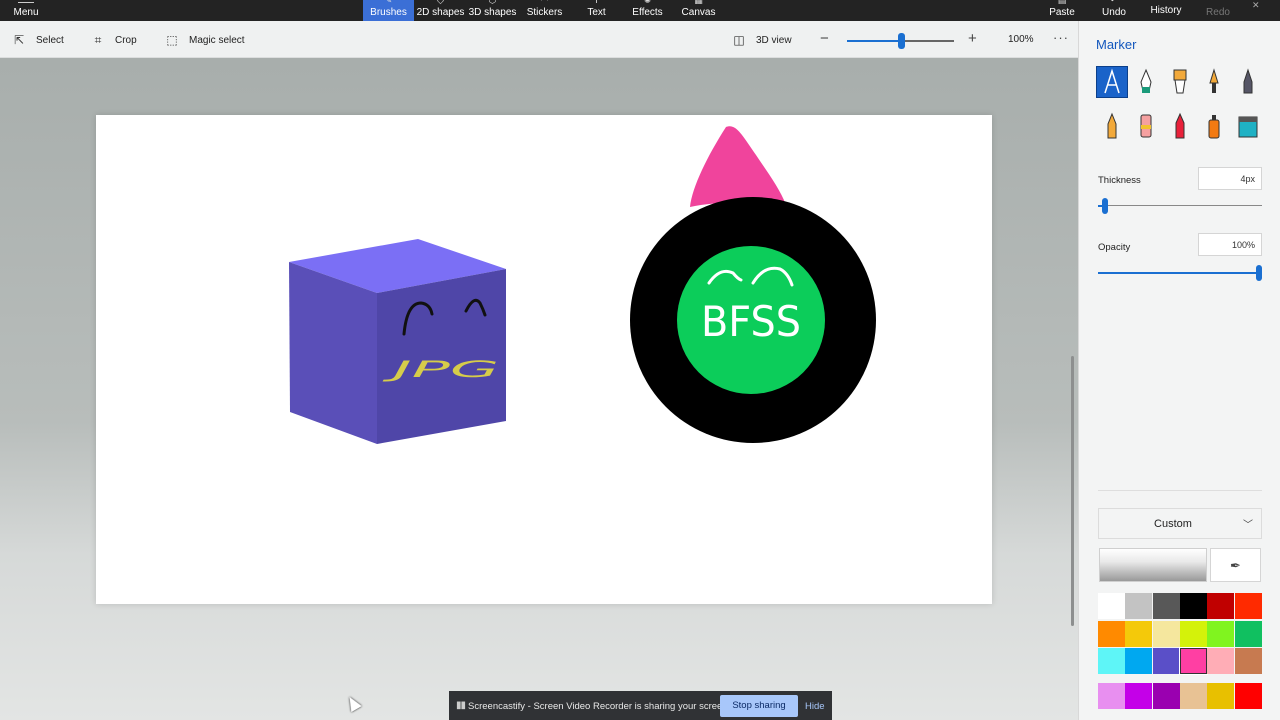  I want to click on canvas-icon: ▦, so click(698, 2).